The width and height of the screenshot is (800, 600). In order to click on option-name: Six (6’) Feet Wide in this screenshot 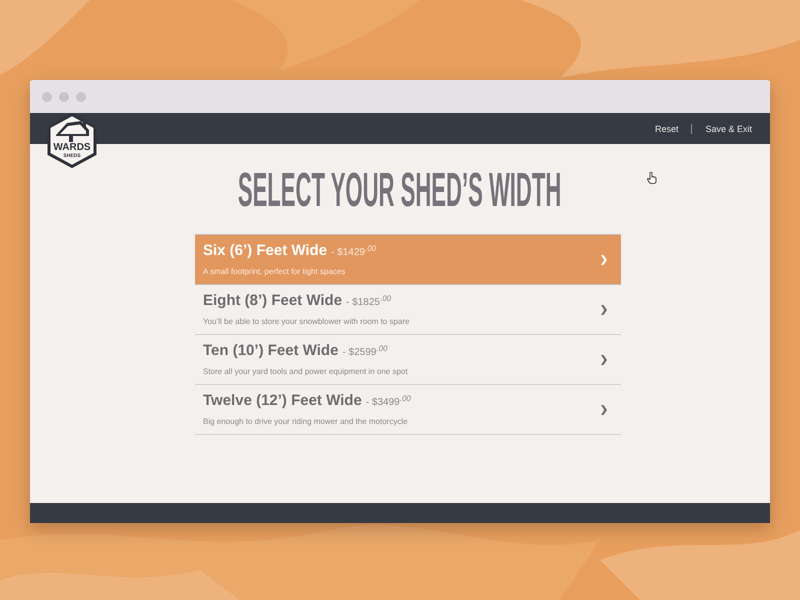, I will do `click(265, 251)`.